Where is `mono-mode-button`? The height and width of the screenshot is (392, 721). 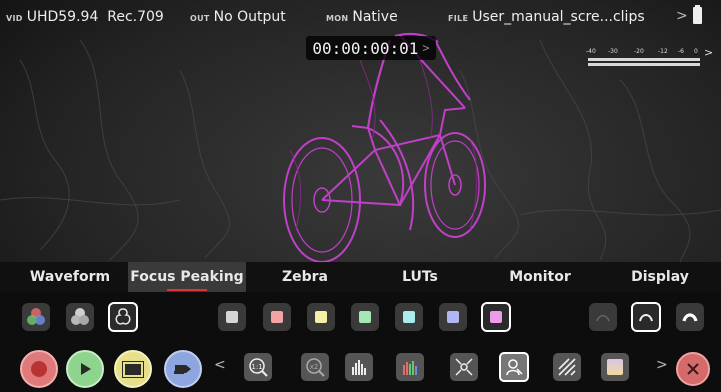 mono-mode-button is located at coordinates (80, 317).